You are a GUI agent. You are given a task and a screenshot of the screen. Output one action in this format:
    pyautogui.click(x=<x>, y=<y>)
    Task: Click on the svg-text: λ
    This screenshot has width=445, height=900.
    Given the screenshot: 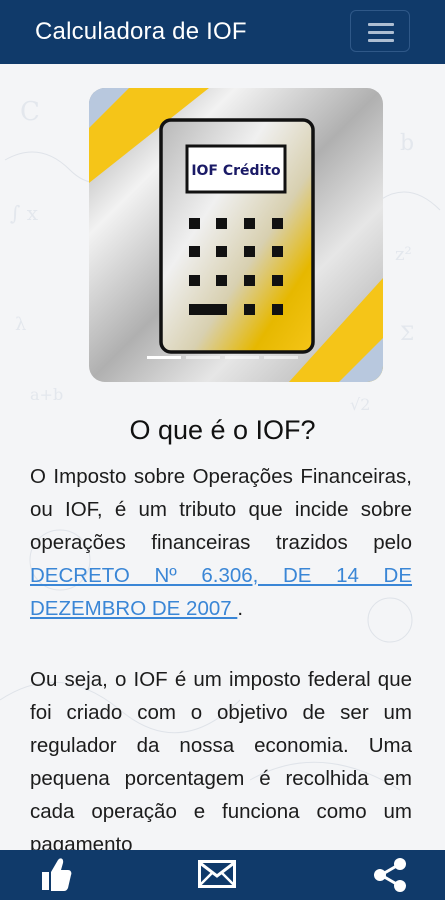 What is the action you would take?
    pyautogui.click(x=20, y=324)
    